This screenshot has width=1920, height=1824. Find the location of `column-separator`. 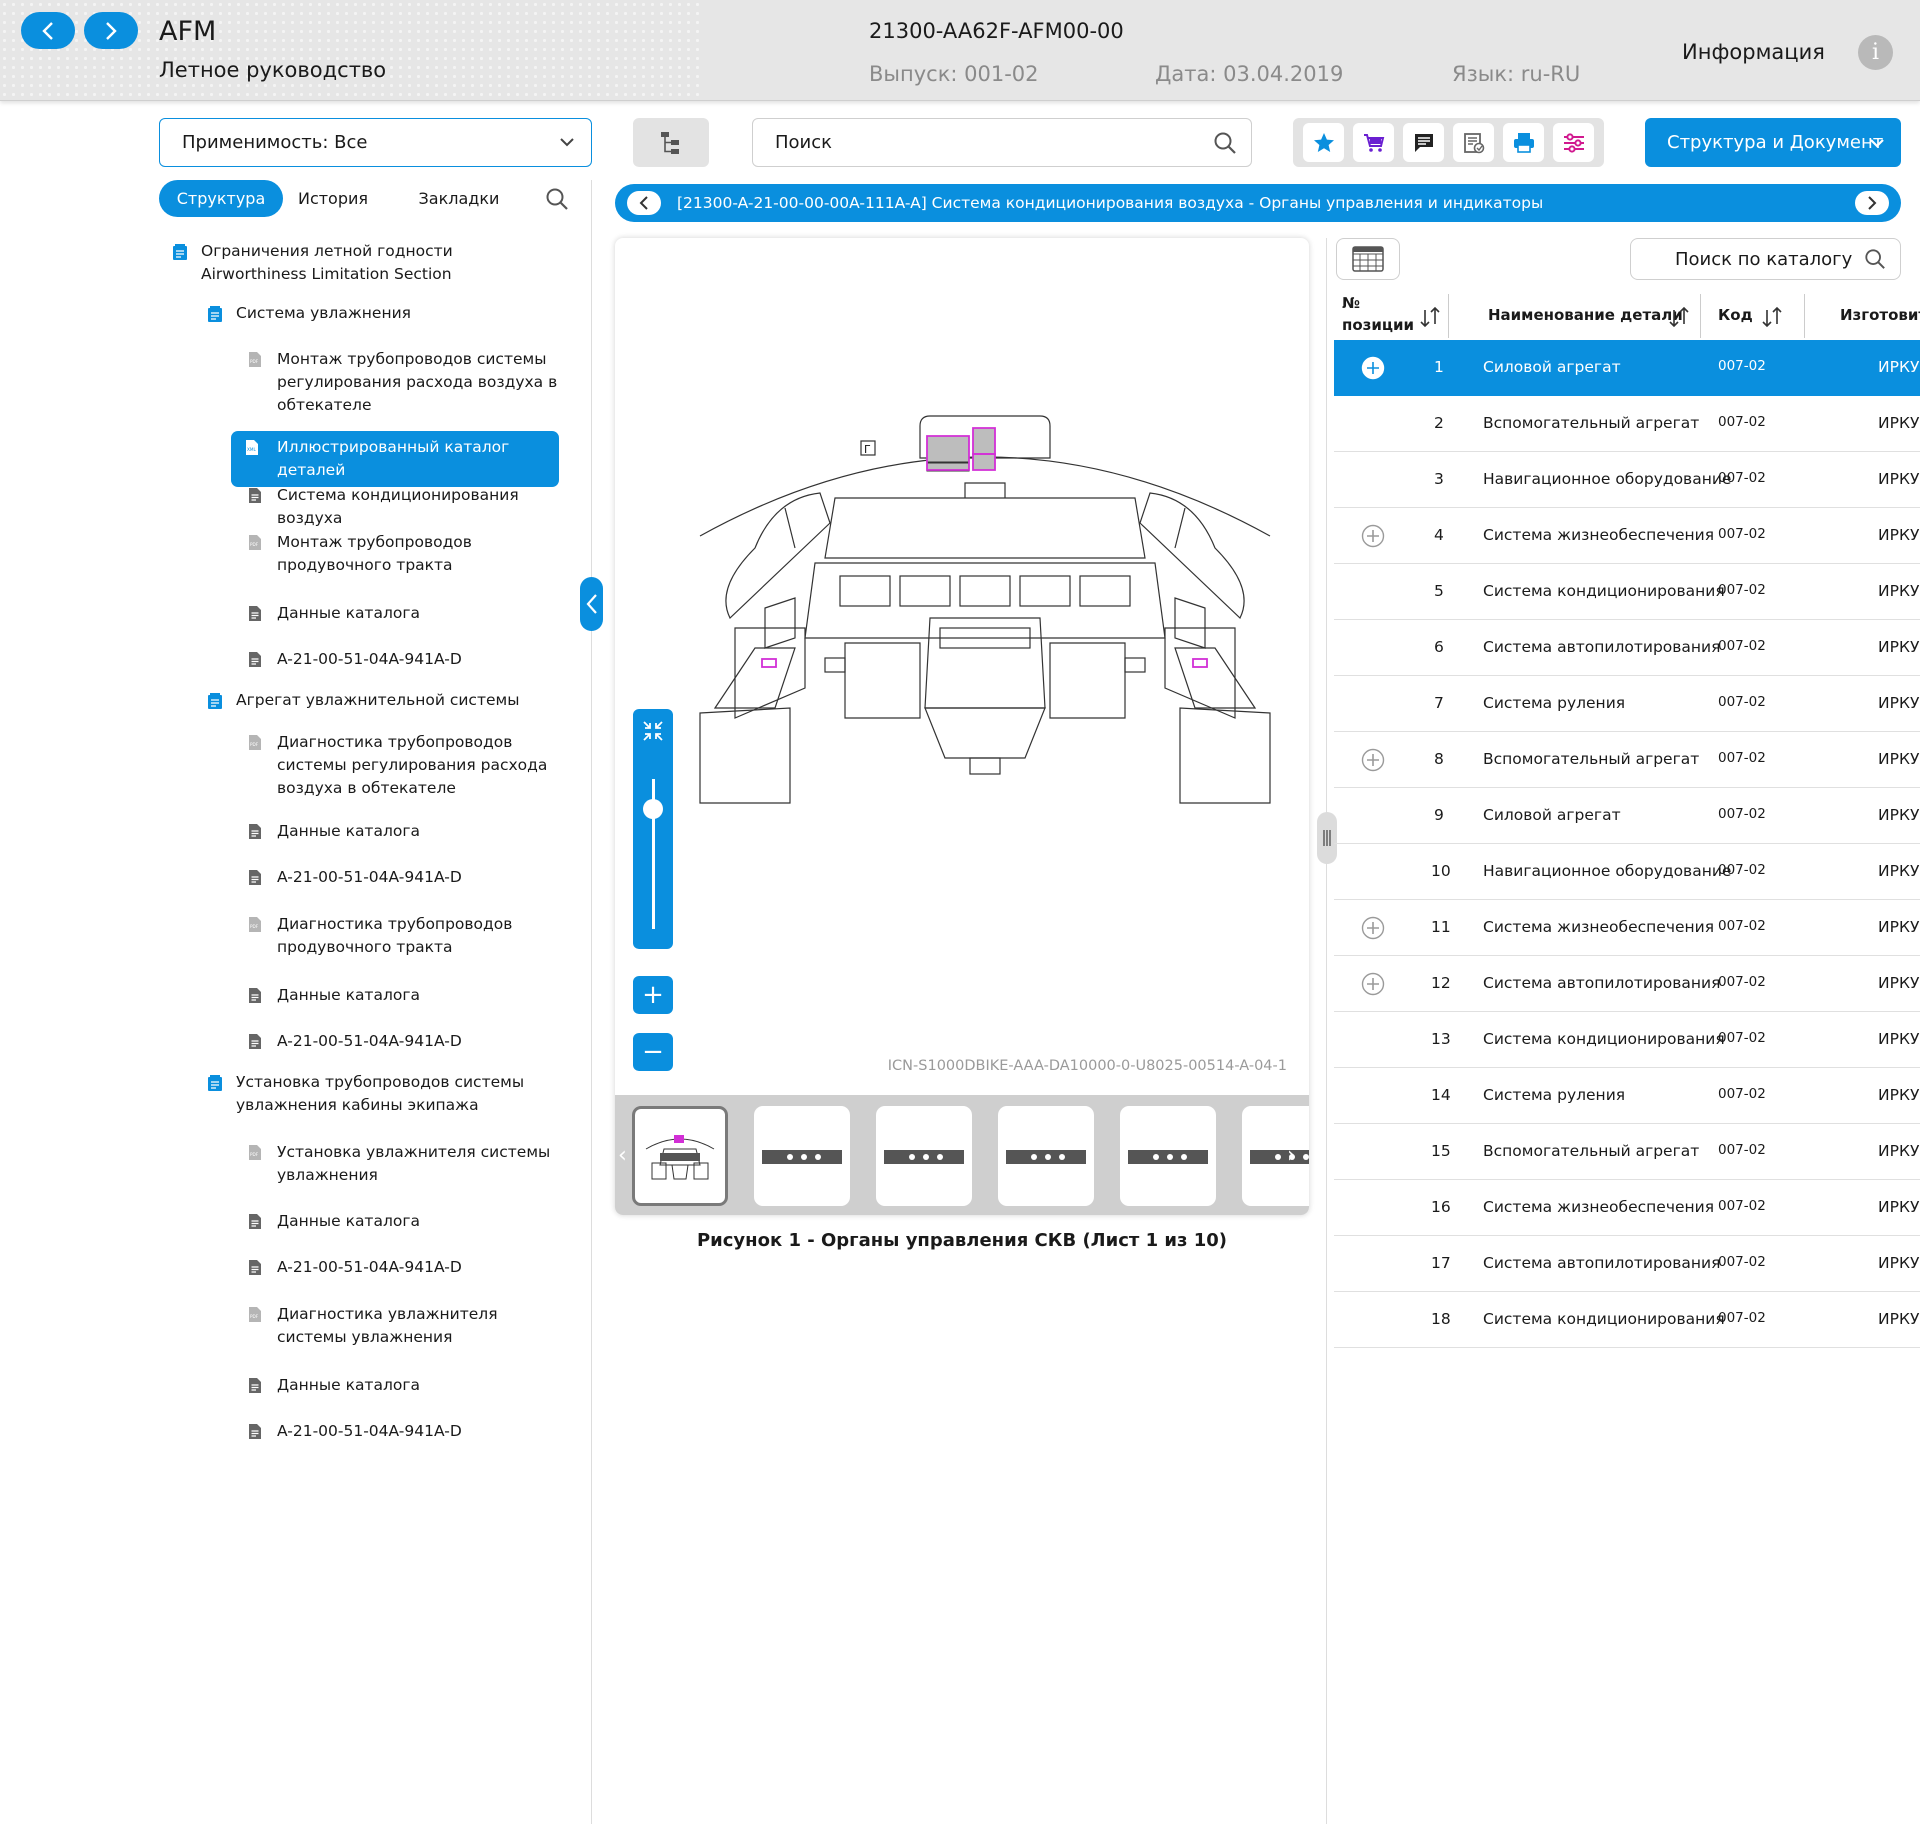

column-separator is located at coordinates (1804, 316).